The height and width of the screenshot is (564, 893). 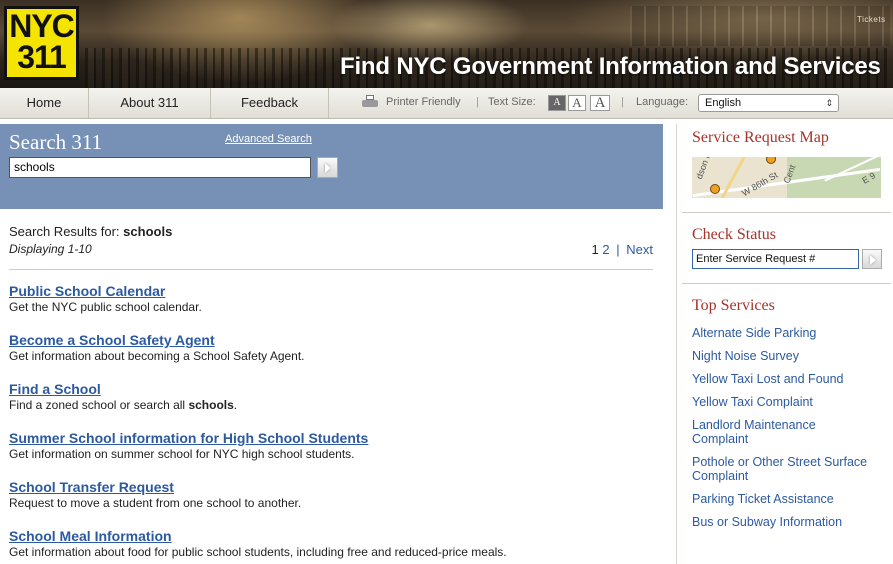 What do you see at coordinates (775, 259) in the screenshot?
I see `service-request-number-input: Enter Service Request #` at bounding box center [775, 259].